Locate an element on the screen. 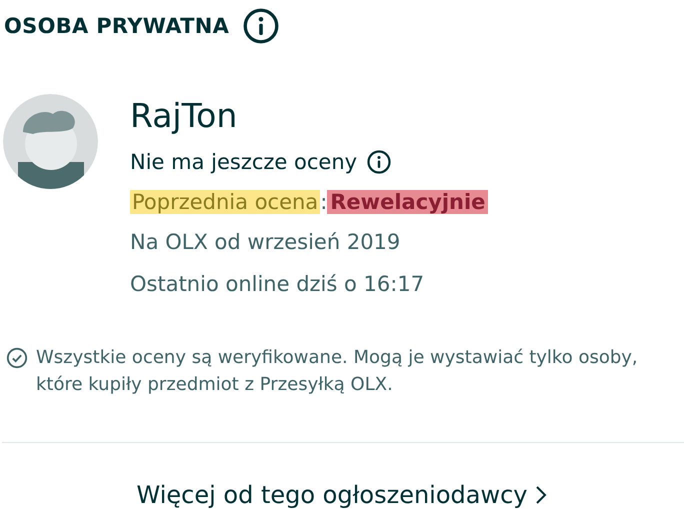  seller-name: RajTon is located at coordinates (184, 116).